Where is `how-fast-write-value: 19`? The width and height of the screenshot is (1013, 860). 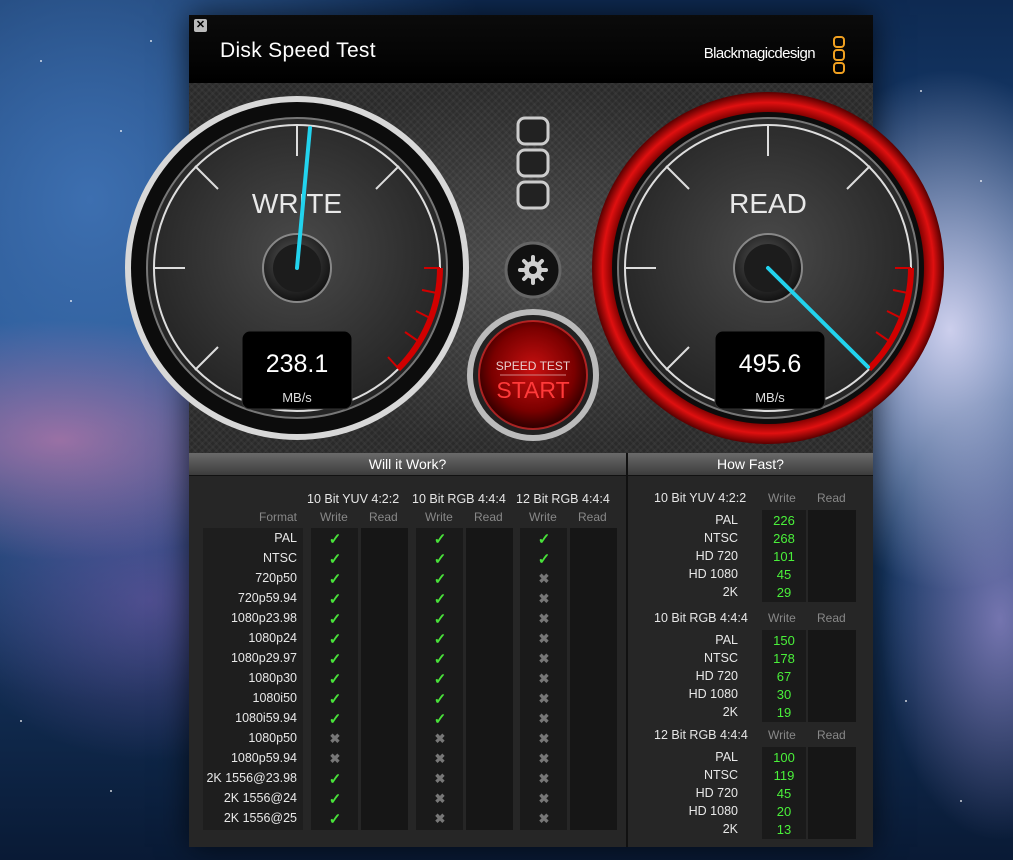 how-fast-write-value: 19 is located at coordinates (784, 712).